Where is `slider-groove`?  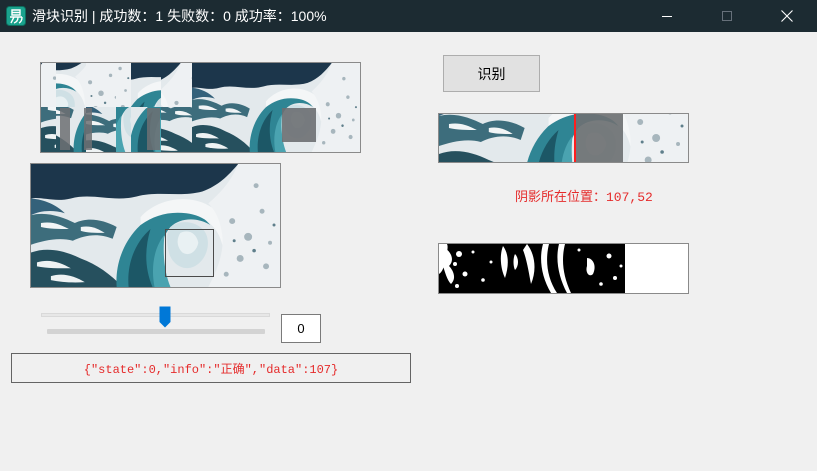 slider-groove is located at coordinates (156, 331).